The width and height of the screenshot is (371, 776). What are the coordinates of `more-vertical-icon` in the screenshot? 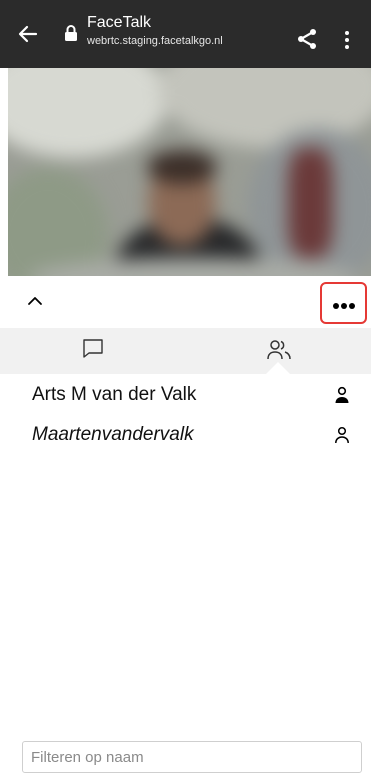 It's located at (347, 40).